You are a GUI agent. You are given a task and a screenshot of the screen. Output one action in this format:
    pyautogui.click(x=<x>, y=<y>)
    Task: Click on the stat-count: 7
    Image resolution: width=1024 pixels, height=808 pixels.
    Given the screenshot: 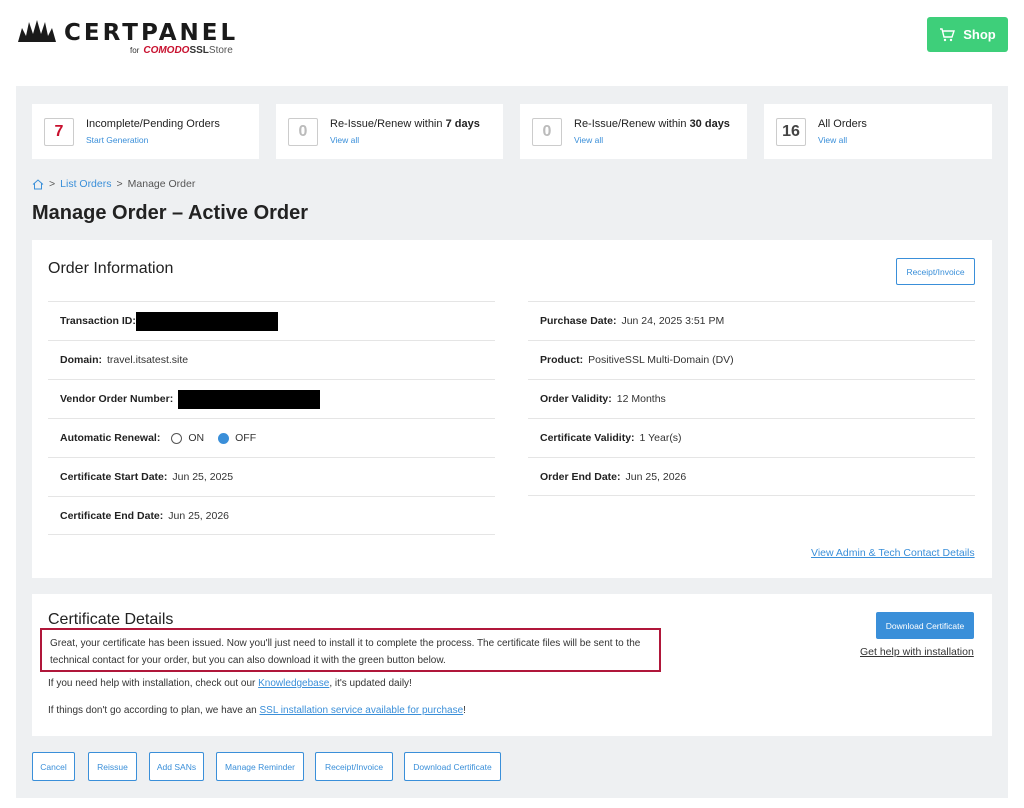 What is the action you would take?
    pyautogui.click(x=59, y=132)
    